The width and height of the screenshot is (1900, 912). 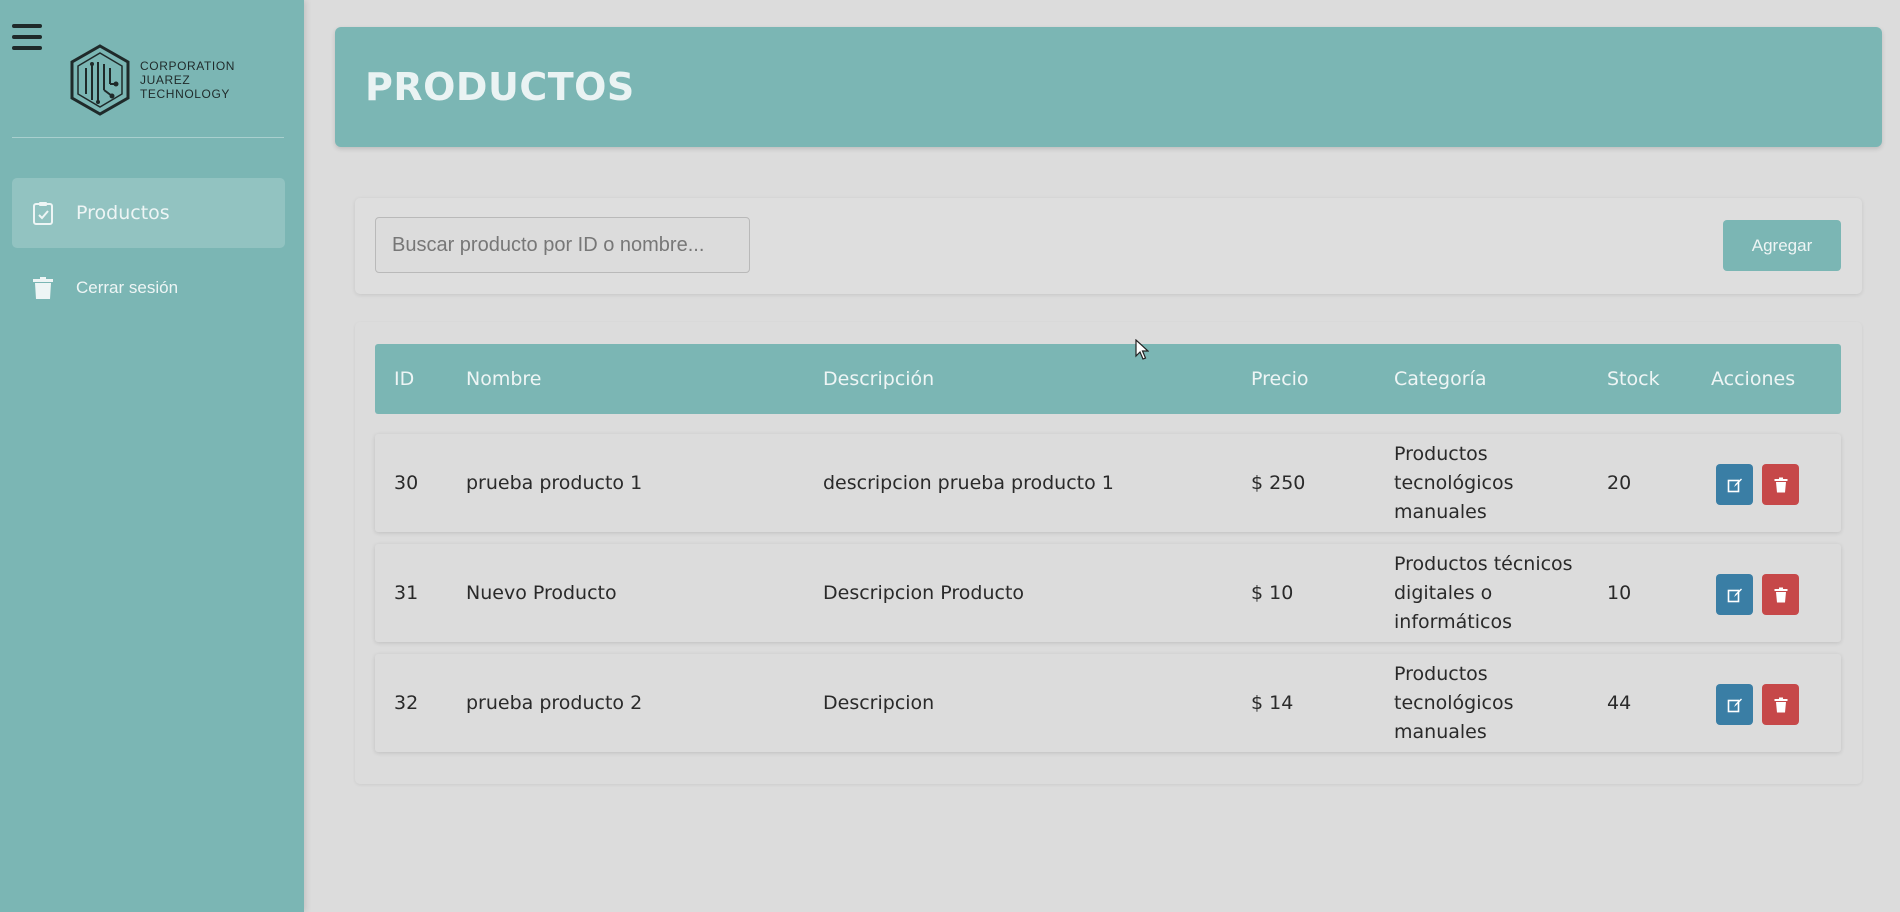 What do you see at coordinates (123, 213) in the screenshot?
I see `sidebar-item-label: Productos` at bounding box center [123, 213].